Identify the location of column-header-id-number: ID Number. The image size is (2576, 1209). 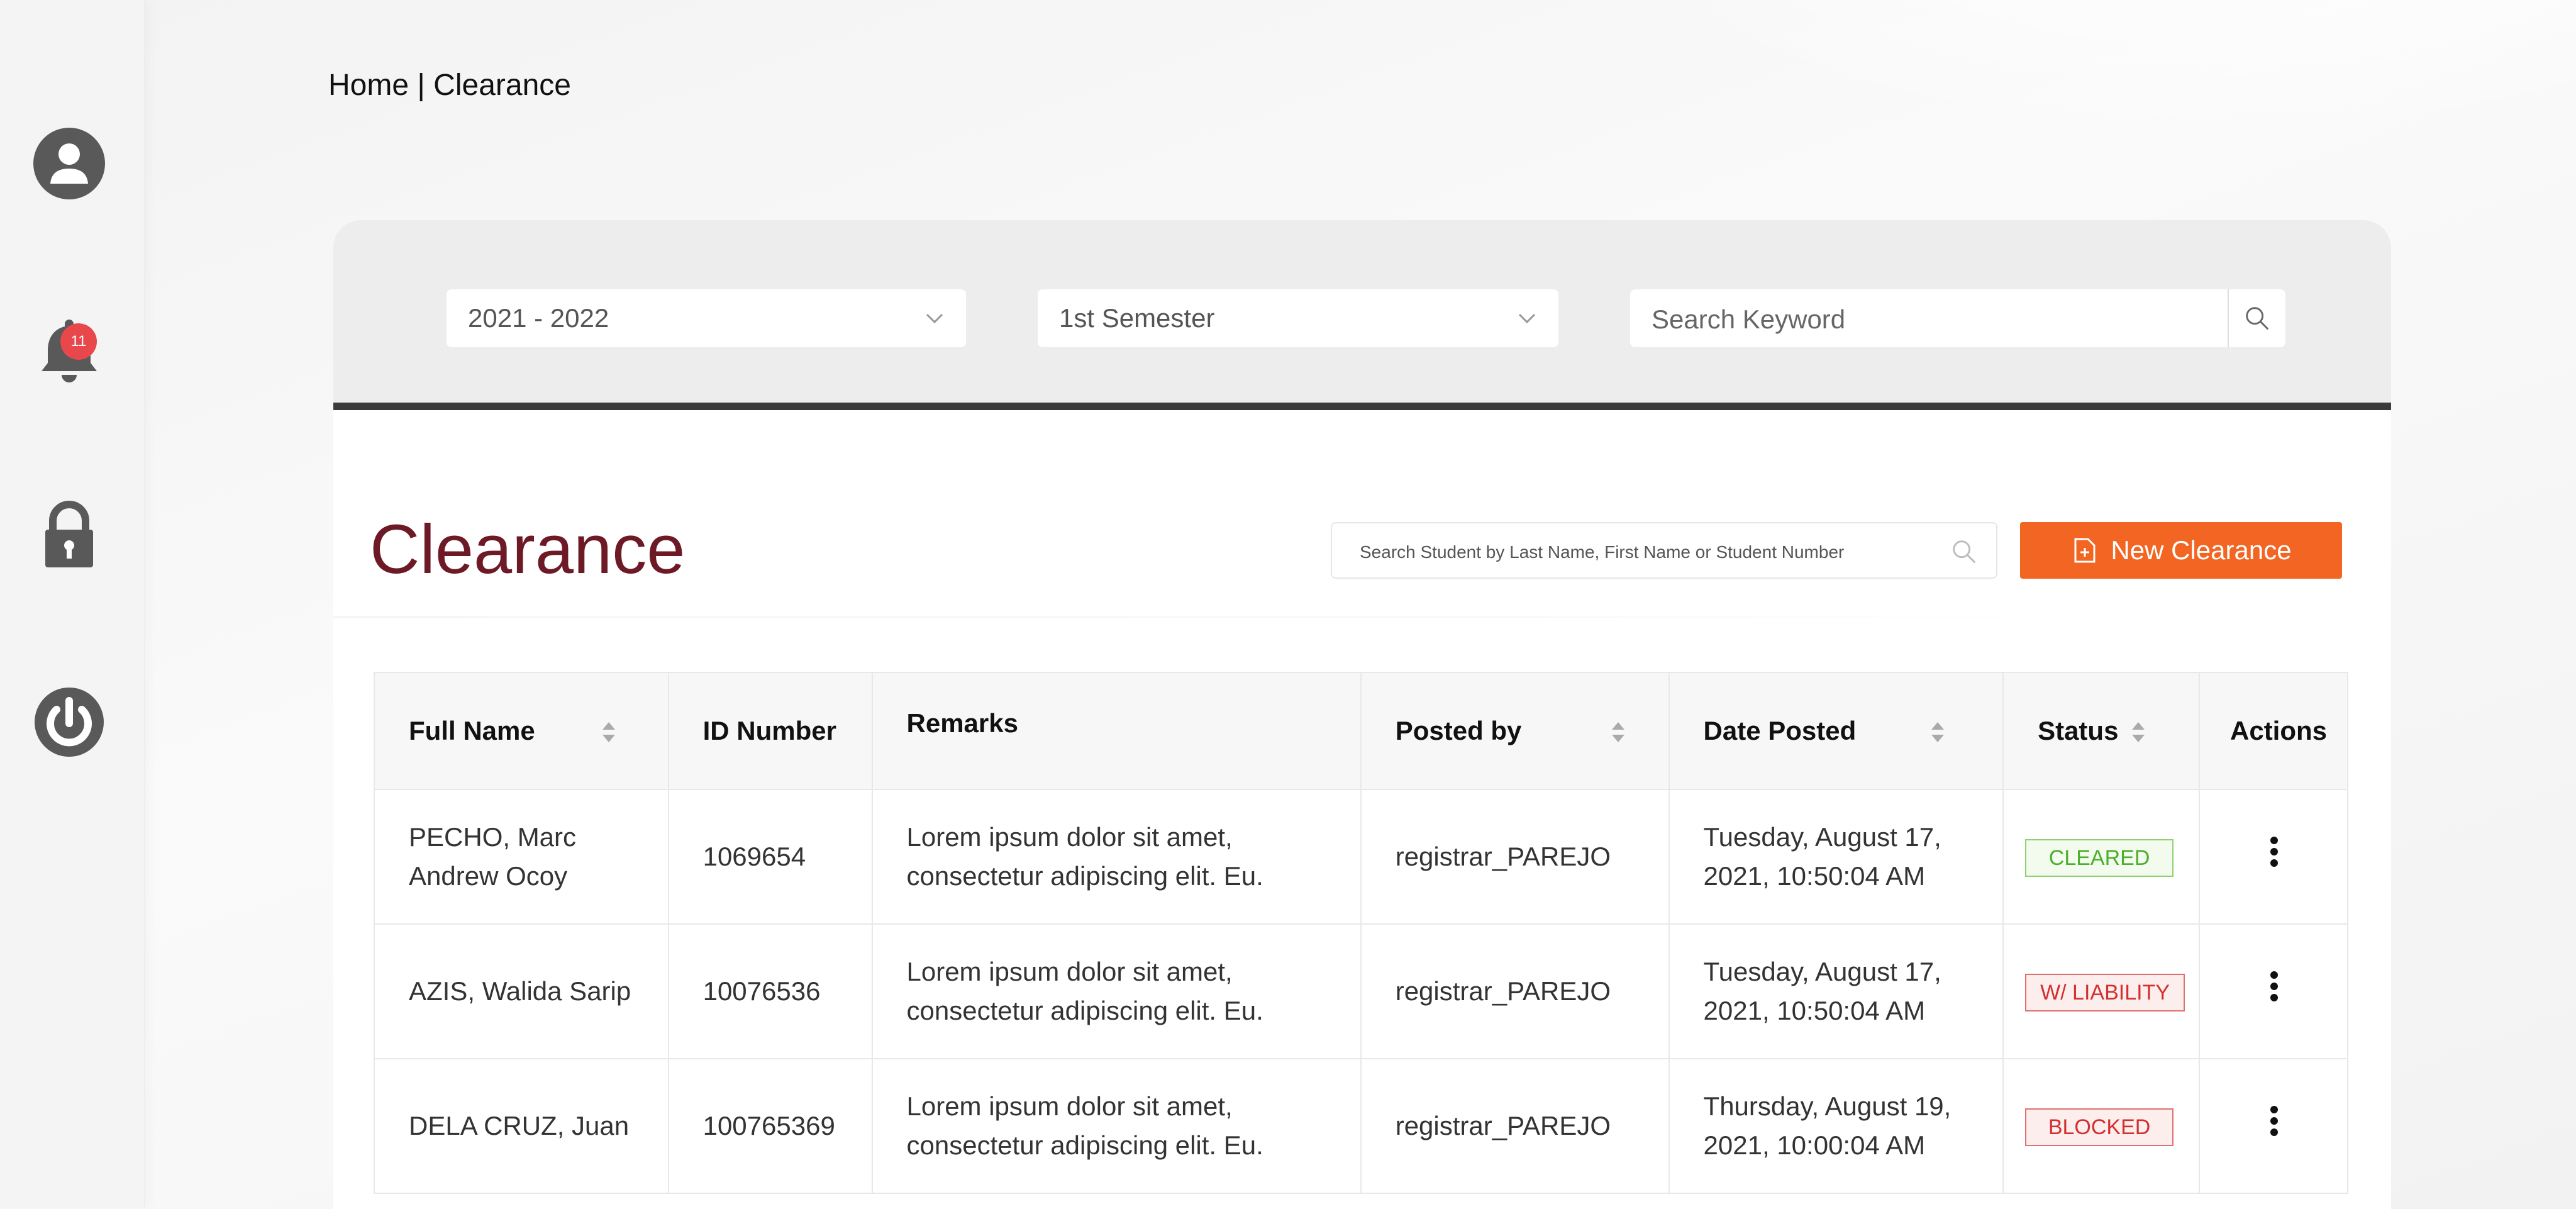
(770, 731).